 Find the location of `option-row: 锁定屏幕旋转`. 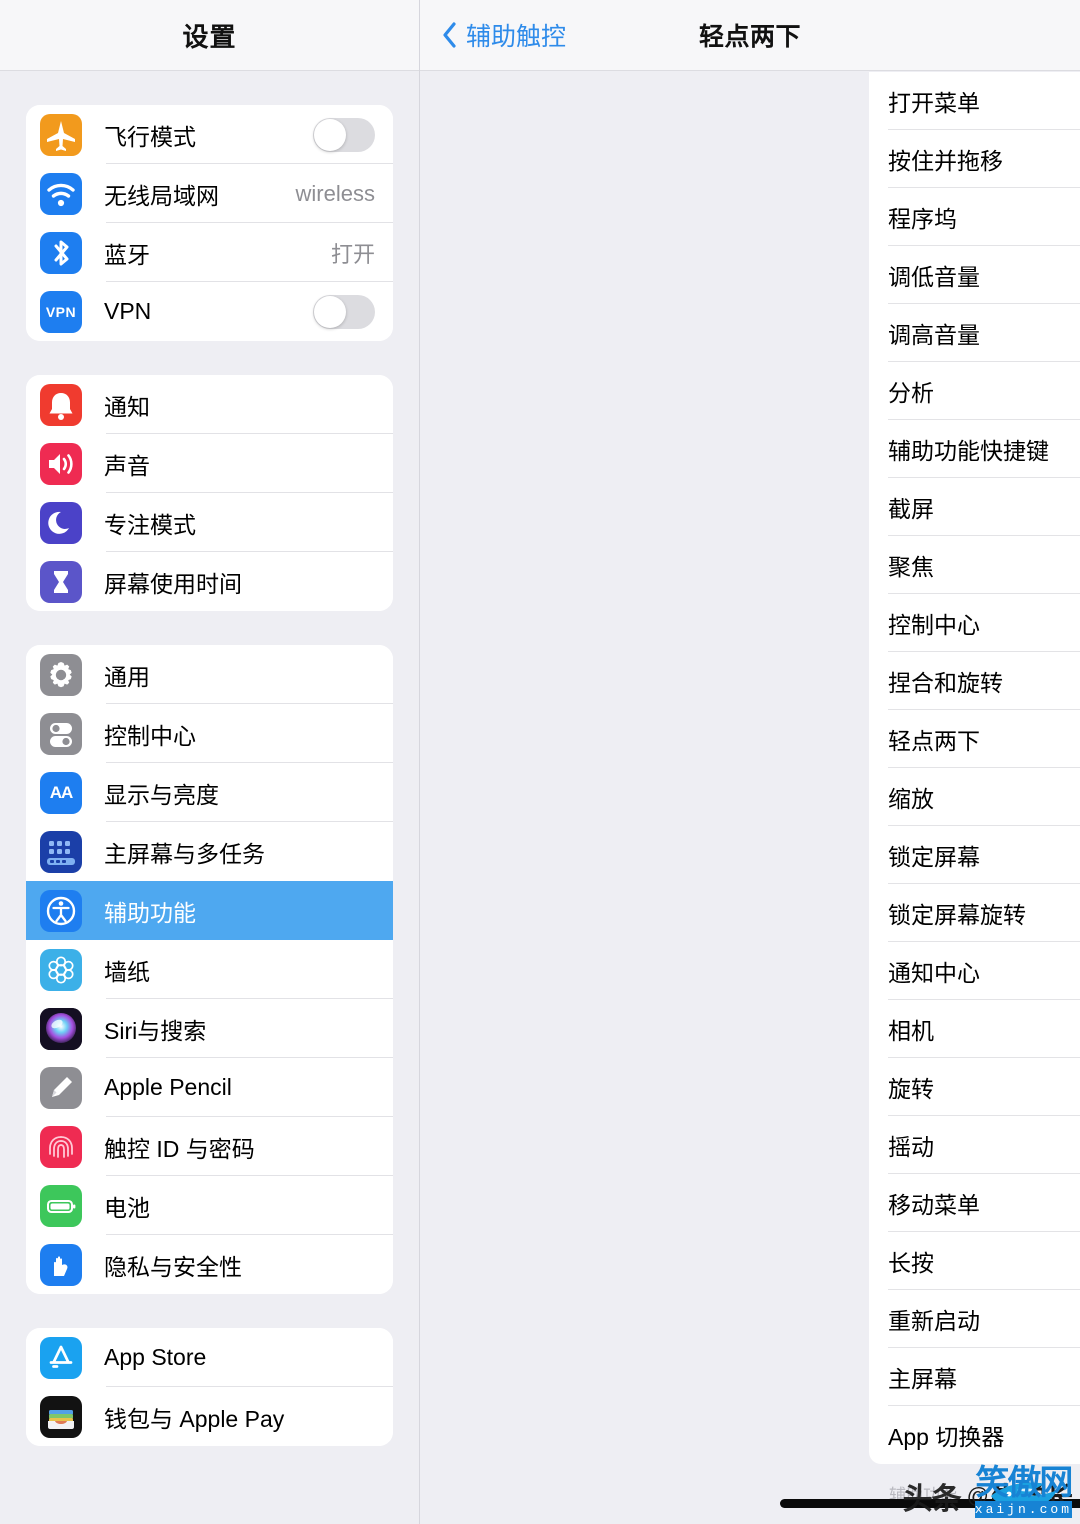

option-row: 锁定屏幕旋转 is located at coordinates (974, 913).